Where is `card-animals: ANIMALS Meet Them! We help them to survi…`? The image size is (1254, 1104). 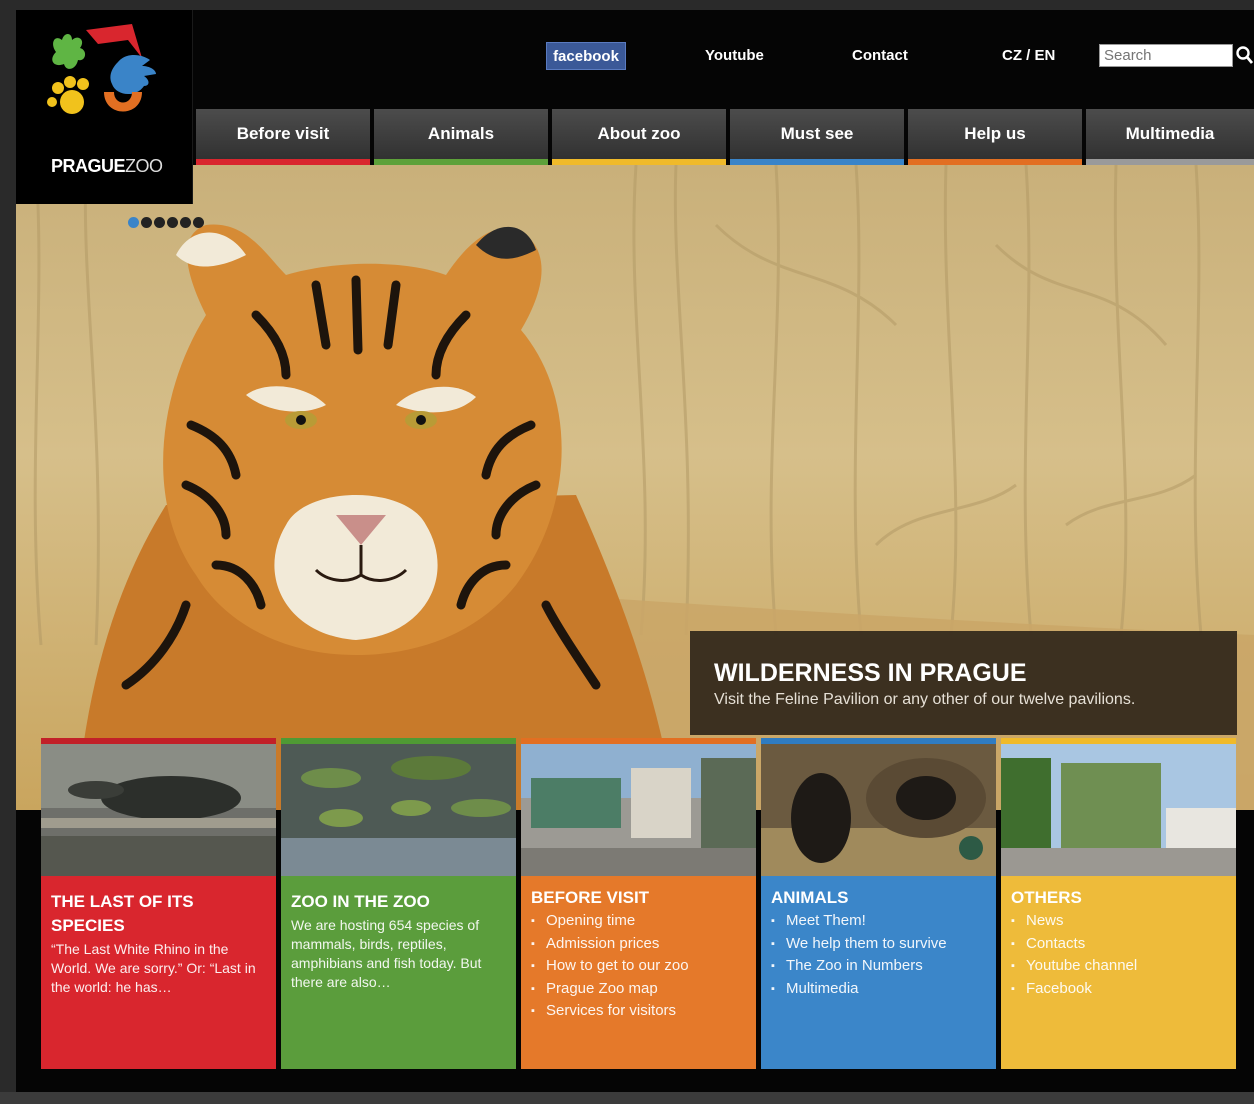 card-animals: ANIMALS Meet Them! We help them to survi… is located at coordinates (878, 903).